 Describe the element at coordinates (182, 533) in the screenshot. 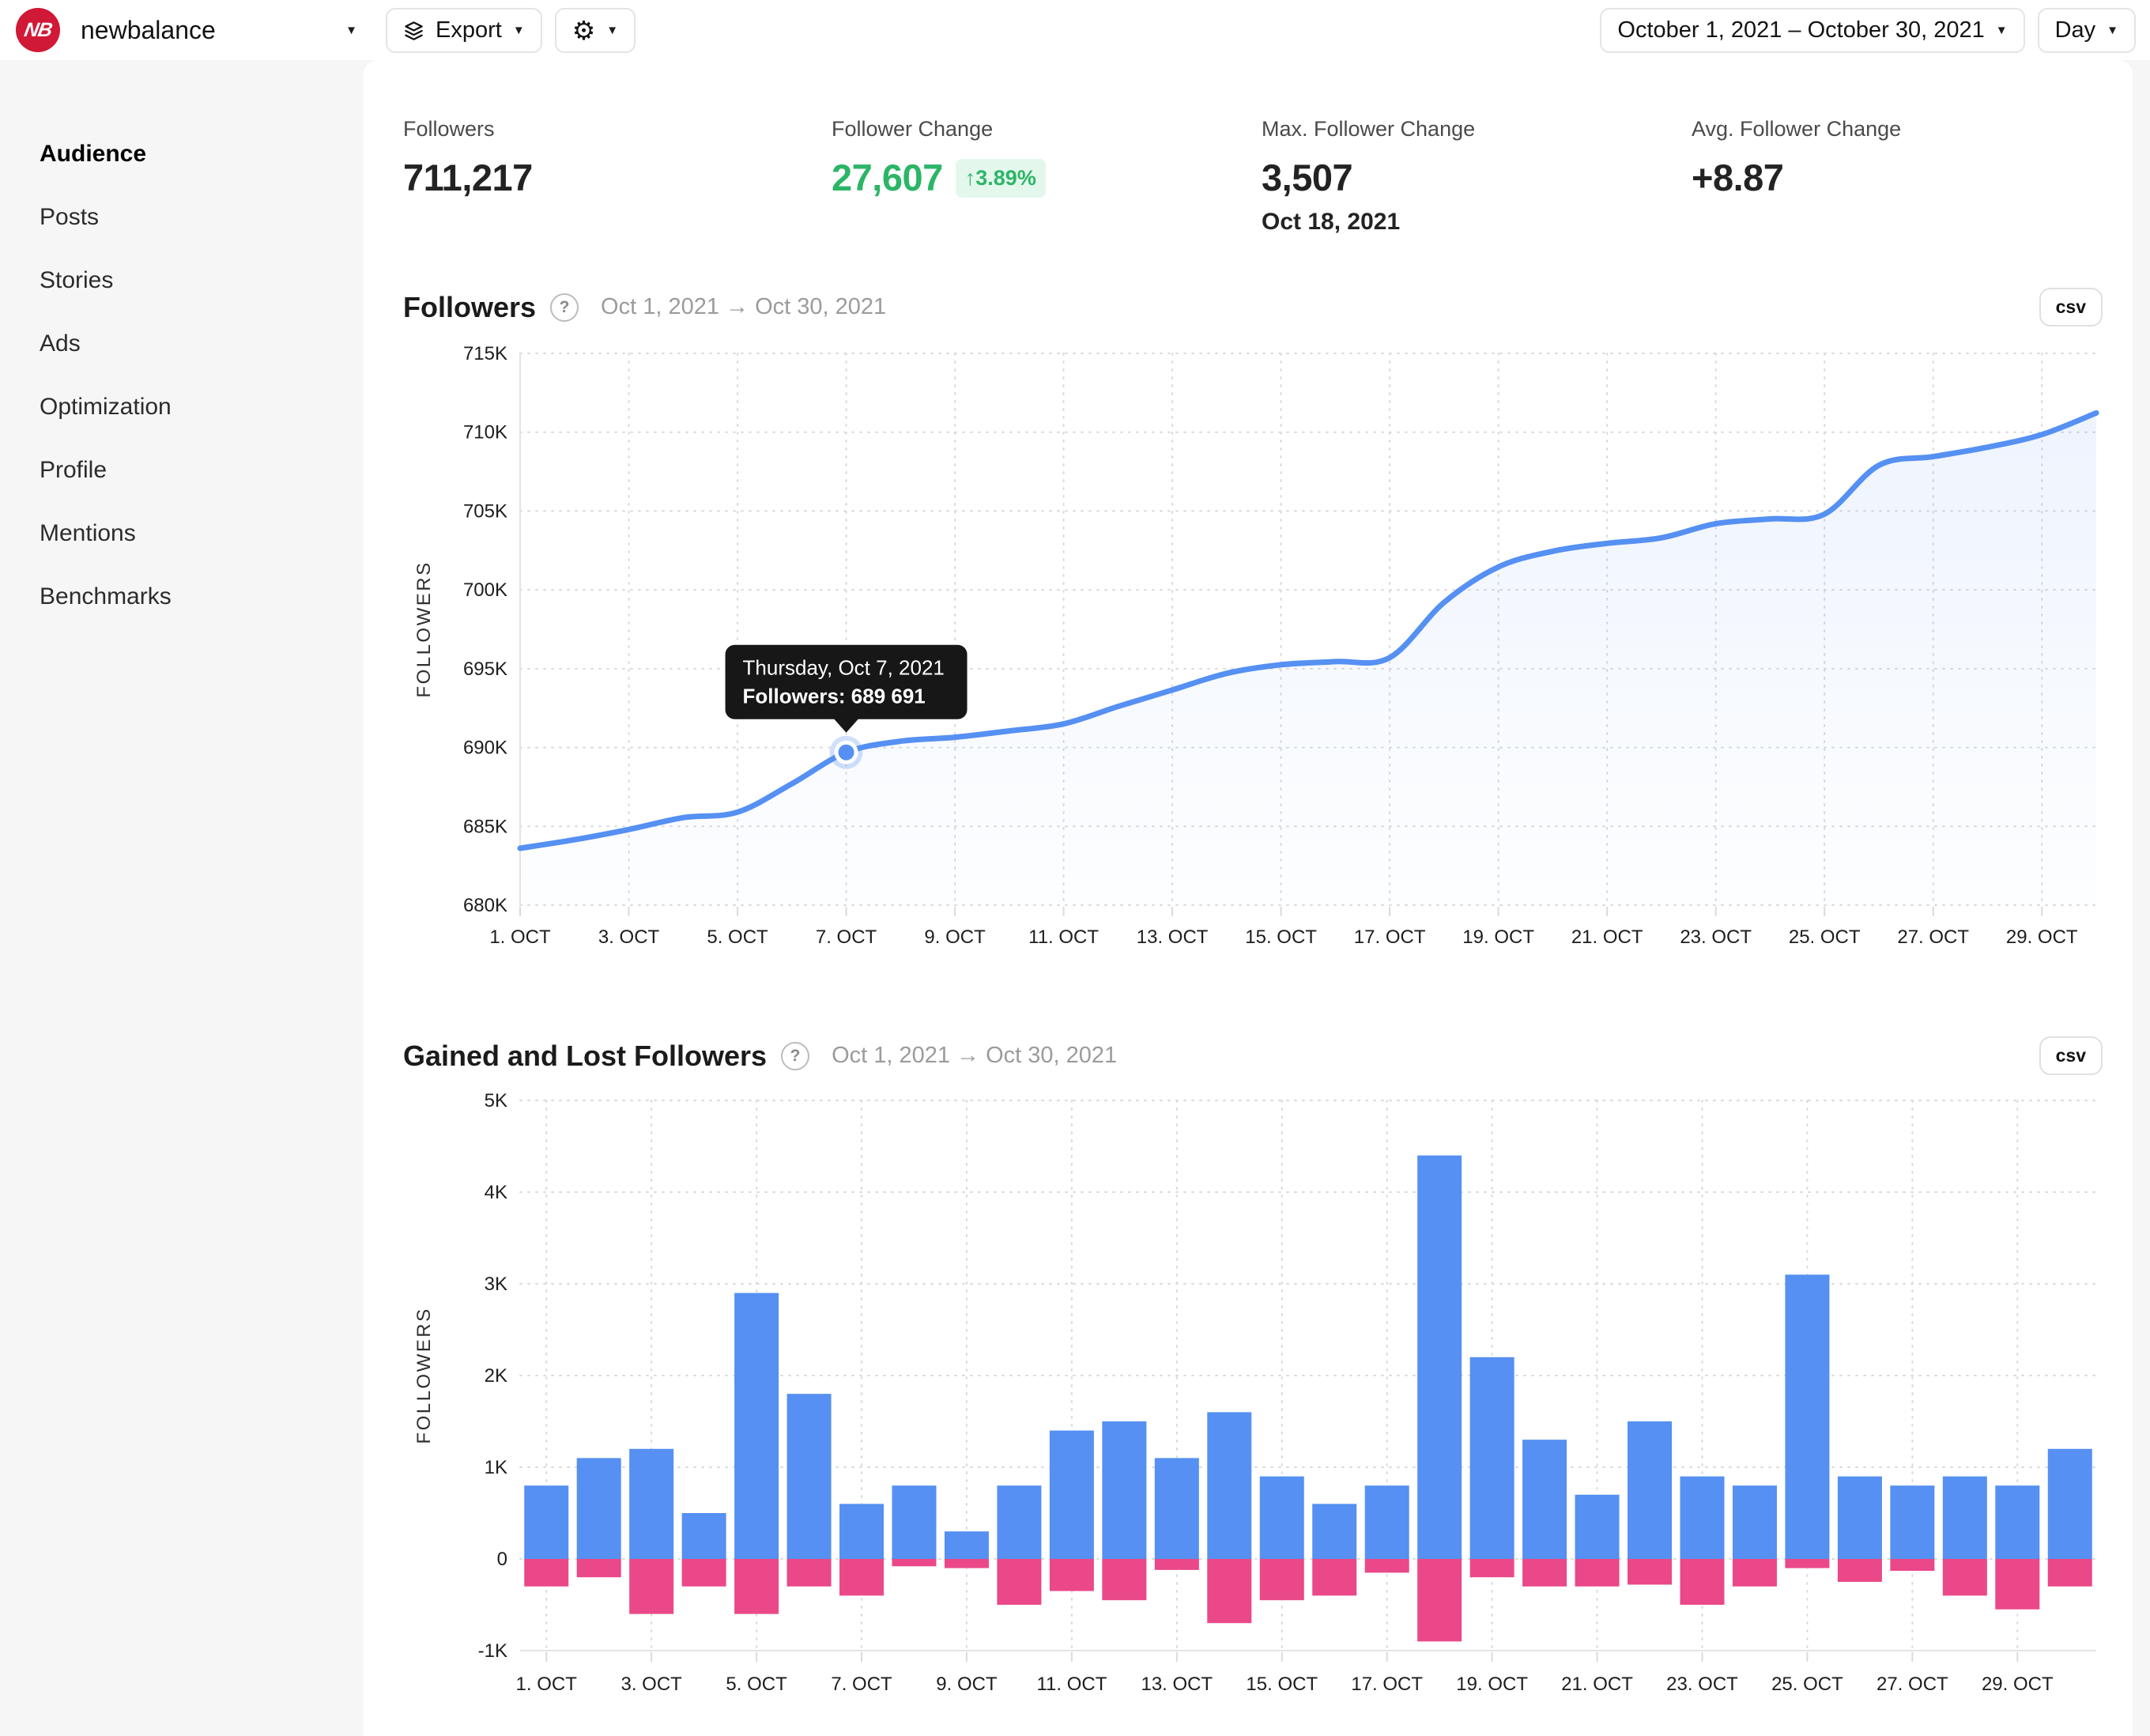

I see `sidebar-item-mentions: Mentions` at that location.